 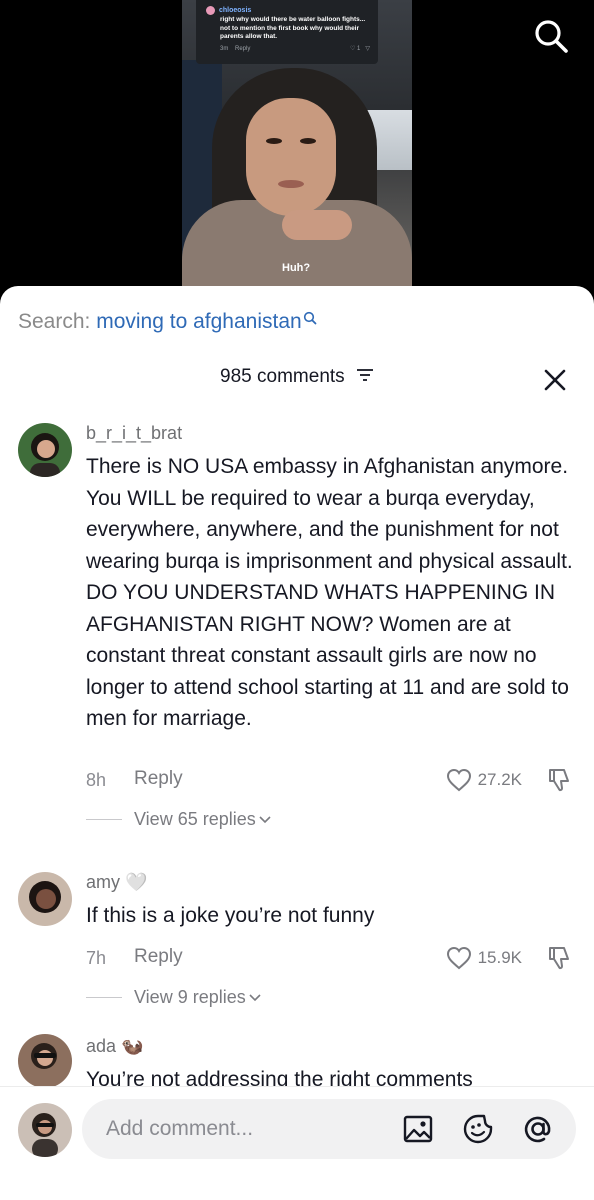 I want to click on right-eye, so click(x=308, y=141).